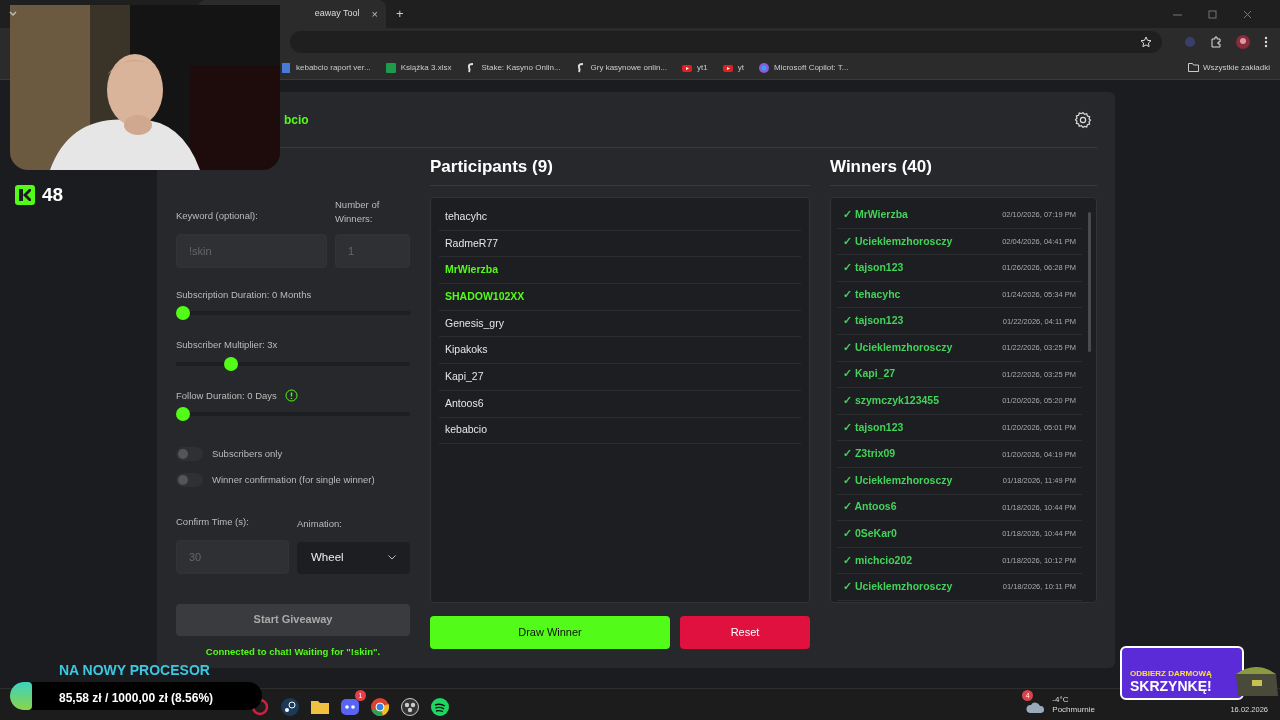 Image resolution: width=1280 pixels, height=720 pixels. I want to click on start-giveaway-button: Start Giveaway, so click(293, 619).